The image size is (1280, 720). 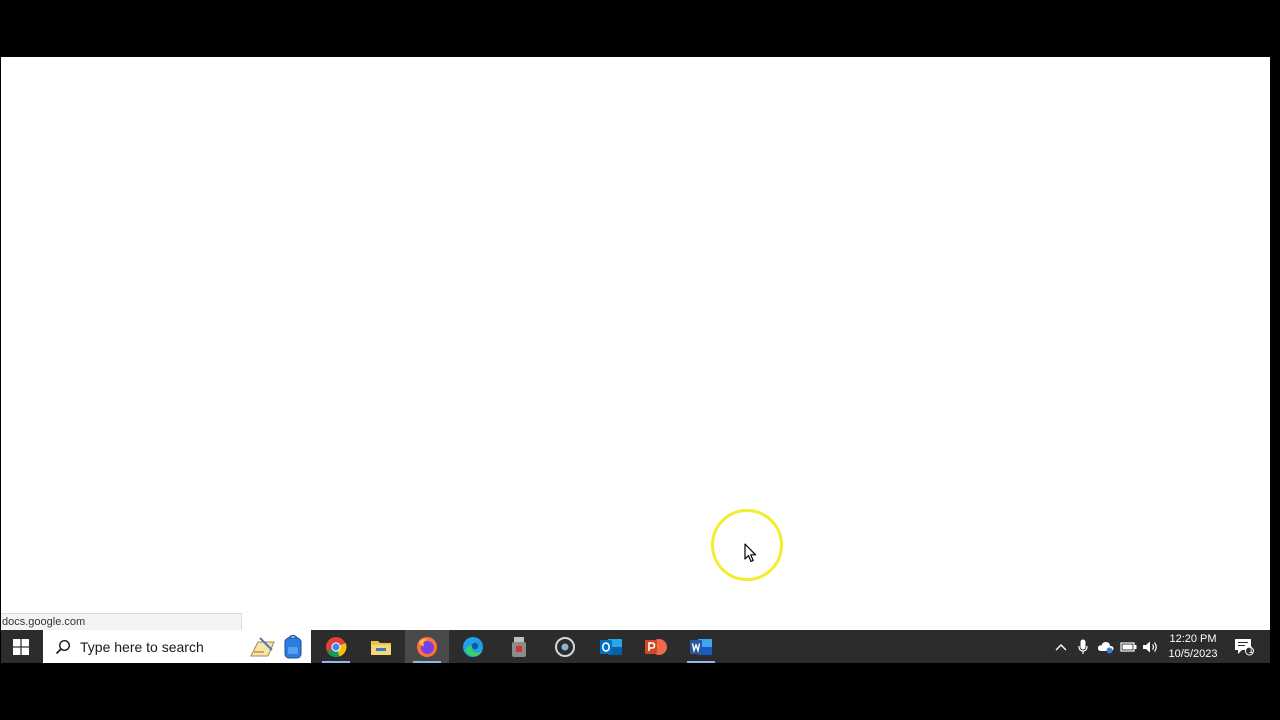 I want to click on chrome-icon, so click(x=336, y=646).